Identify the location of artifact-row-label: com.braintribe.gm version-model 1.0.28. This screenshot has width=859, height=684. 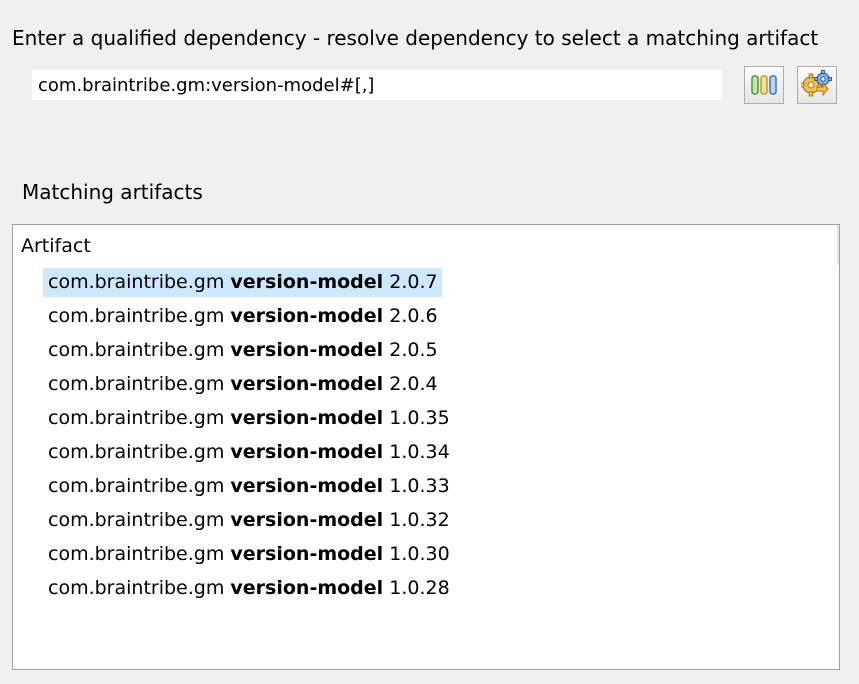
(248, 588).